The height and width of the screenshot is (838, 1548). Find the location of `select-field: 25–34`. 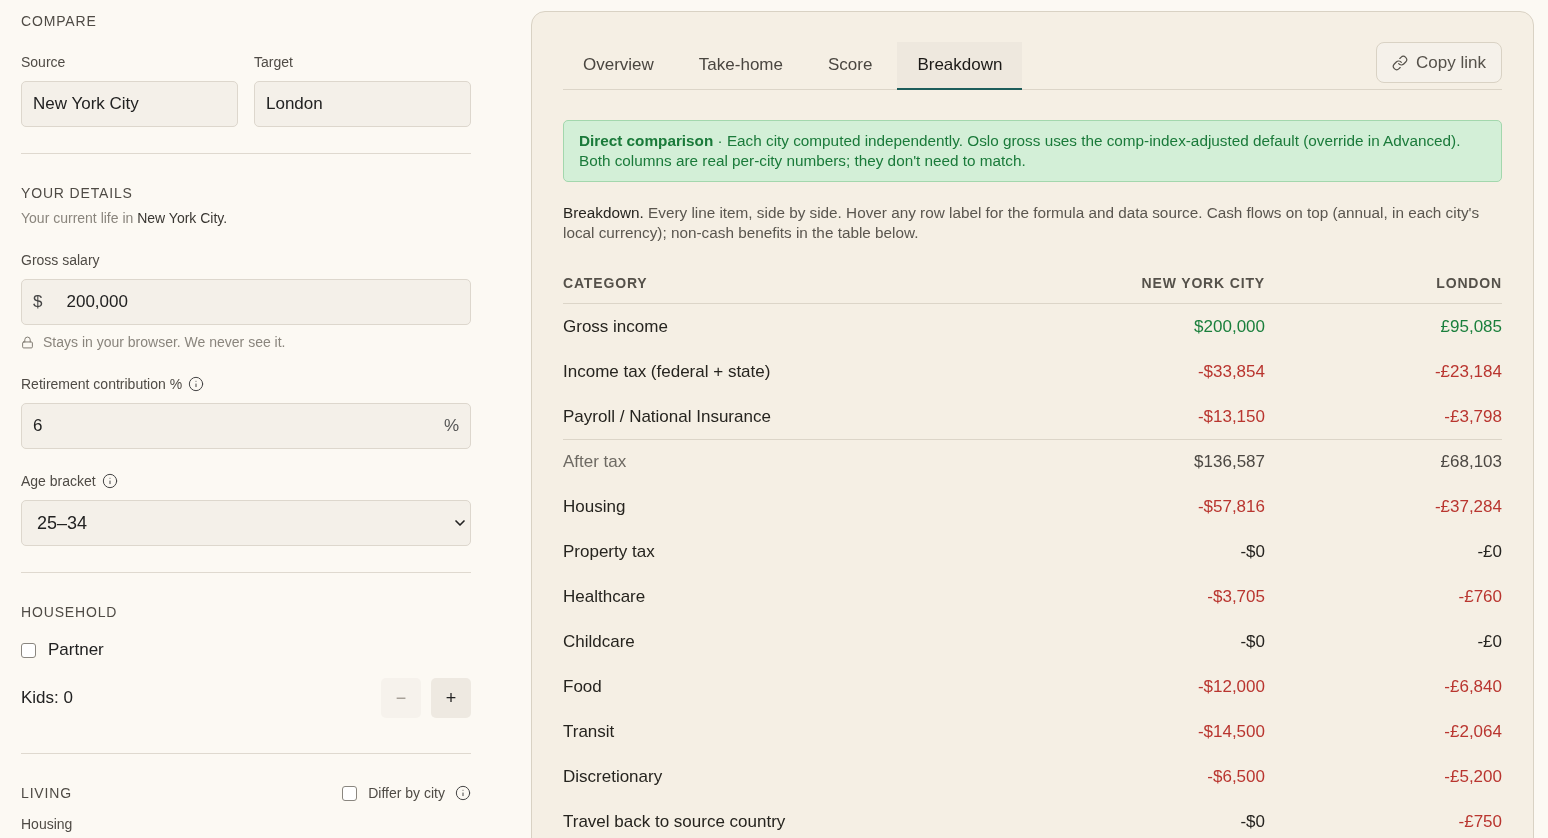

select-field: 25–34 is located at coordinates (246, 523).